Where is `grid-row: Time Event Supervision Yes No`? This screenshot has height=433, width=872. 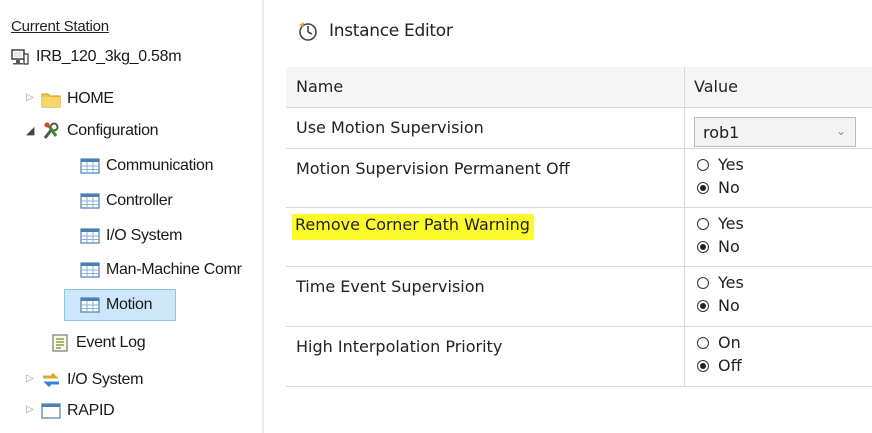
grid-row: Time Event Supervision Yes No is located at coordinates (579, 297).